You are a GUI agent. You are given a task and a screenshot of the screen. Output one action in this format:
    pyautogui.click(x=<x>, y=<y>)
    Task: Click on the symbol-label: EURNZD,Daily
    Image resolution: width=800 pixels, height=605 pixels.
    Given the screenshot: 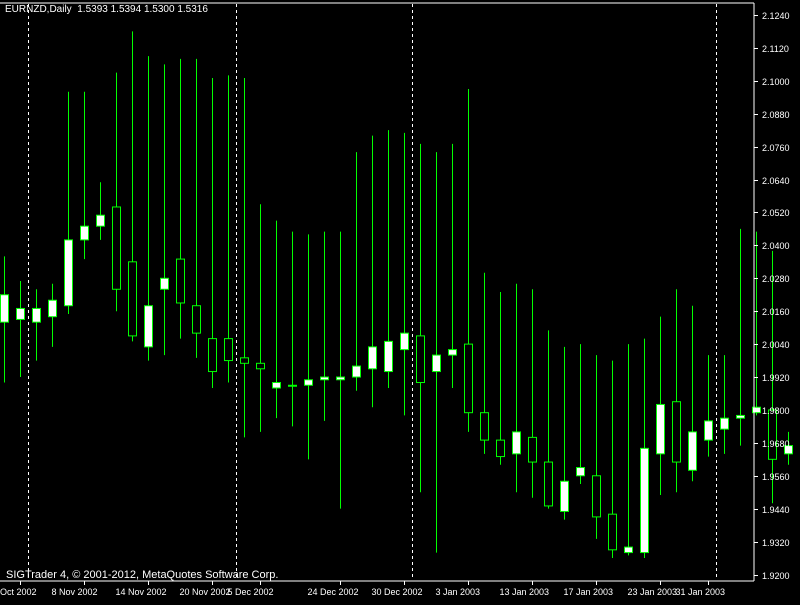 What is the action you would take?
    pyautogui.click(x=38, y=9)
    